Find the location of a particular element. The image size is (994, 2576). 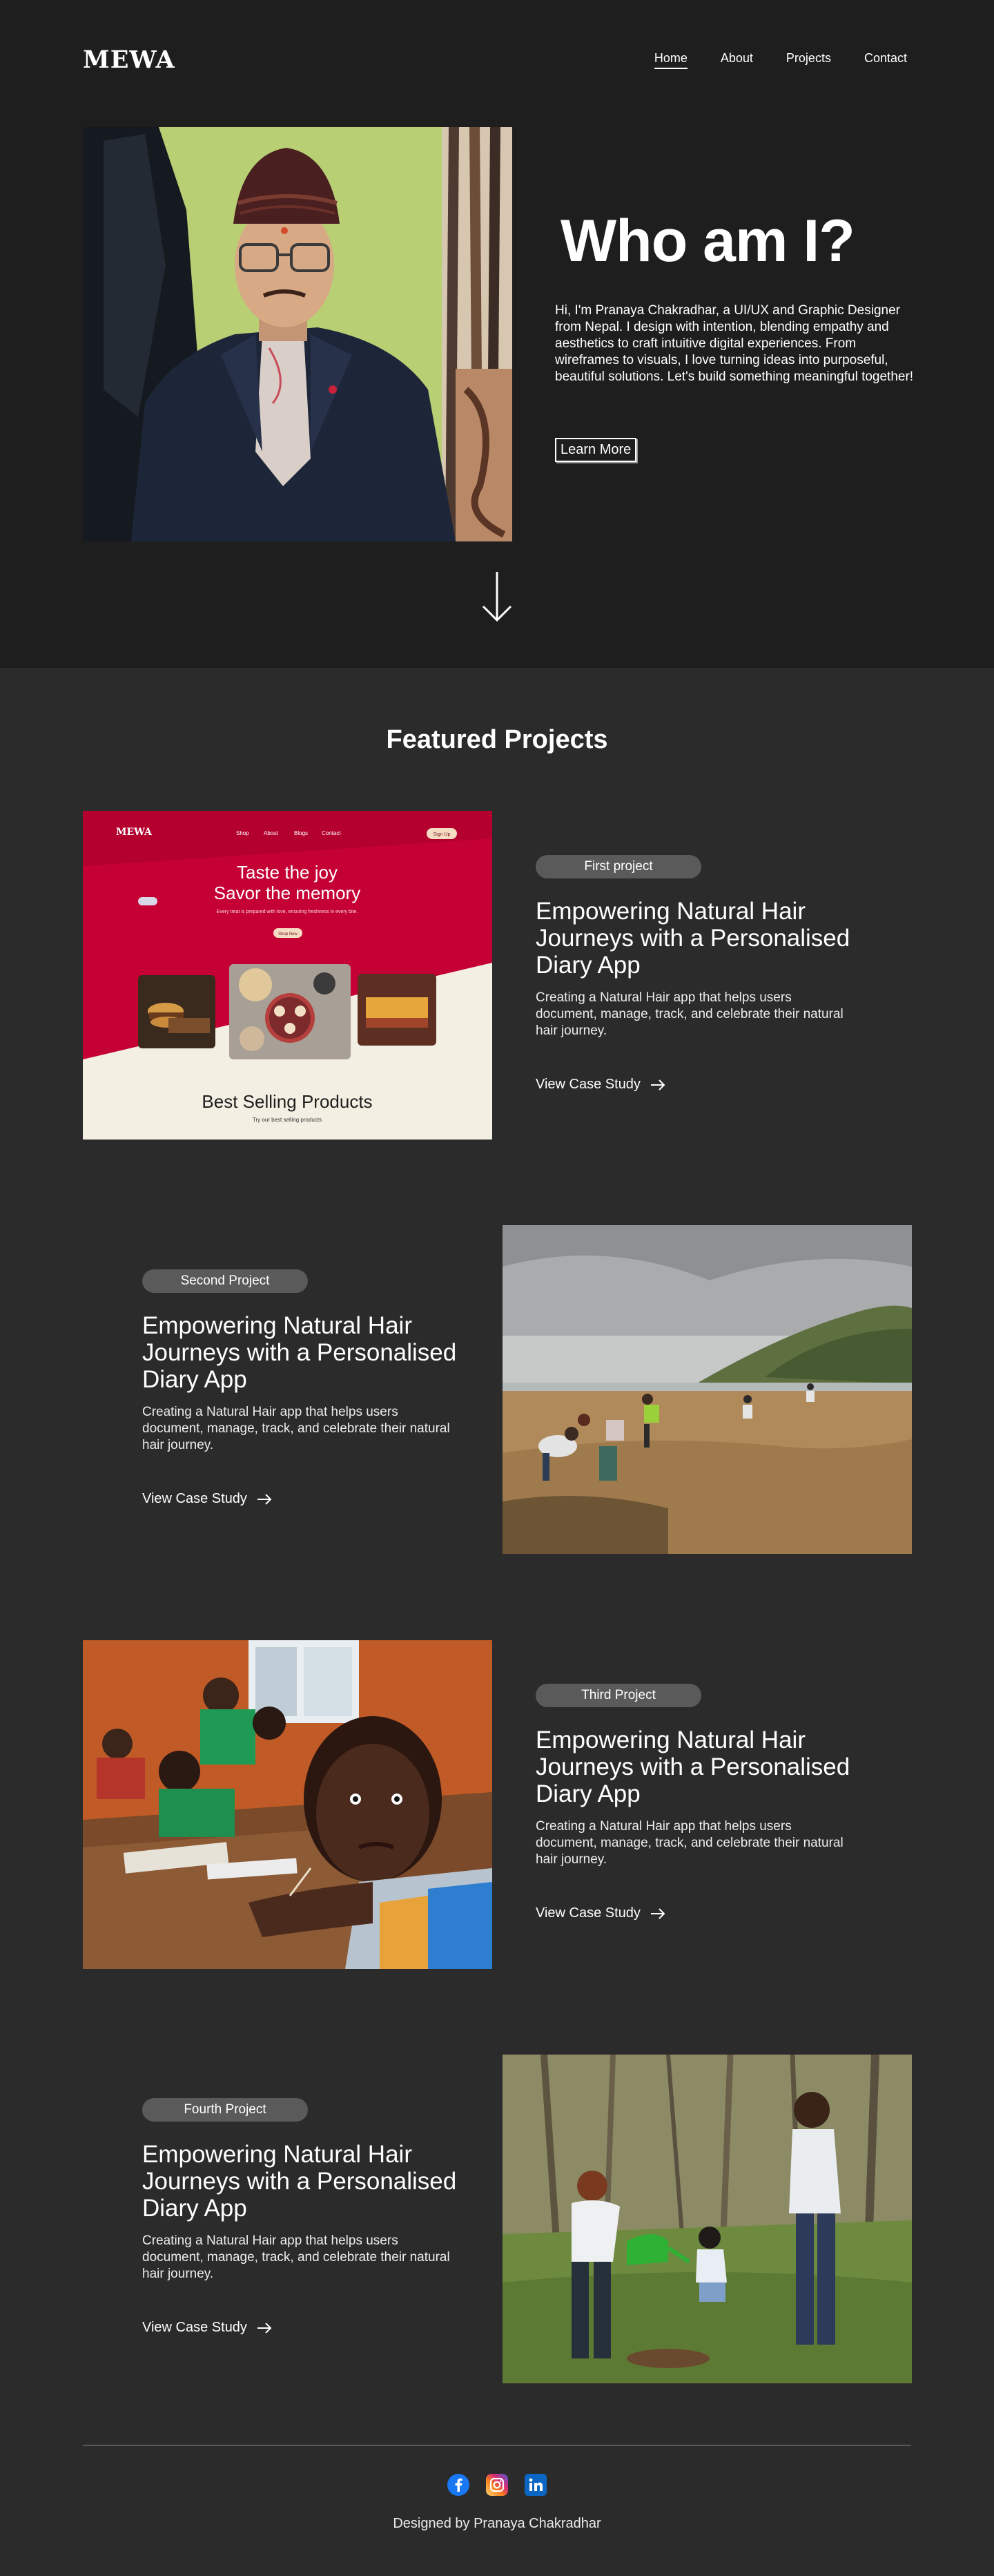

mockup-headline-1: Taste the joy is located at coordinates (287, 872).